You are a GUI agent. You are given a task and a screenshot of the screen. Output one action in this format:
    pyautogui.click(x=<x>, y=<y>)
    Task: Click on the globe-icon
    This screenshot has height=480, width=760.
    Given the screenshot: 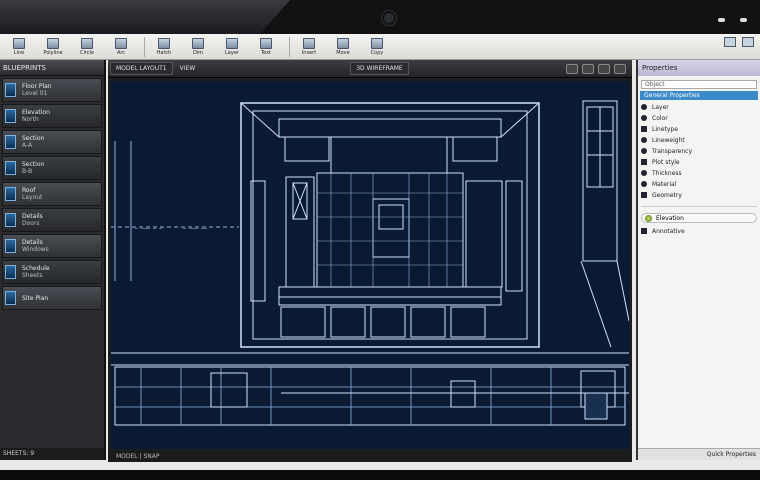 What is the action you would take?
    pyautogui.click(x=648, y=218)
    